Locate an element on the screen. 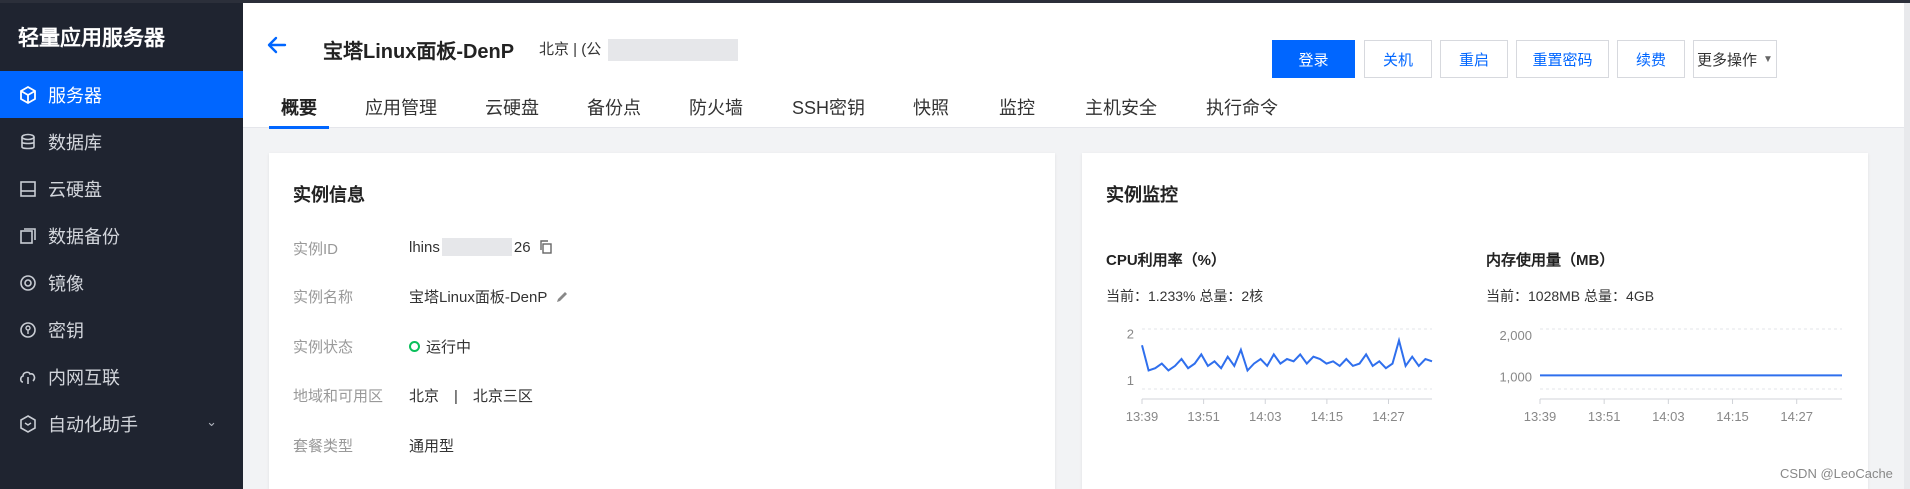 Image resolution: width=1910 pixels, height=489 pixels. page-title: 宝塔Linux面板-DenP is located at coordinates (419, 52).